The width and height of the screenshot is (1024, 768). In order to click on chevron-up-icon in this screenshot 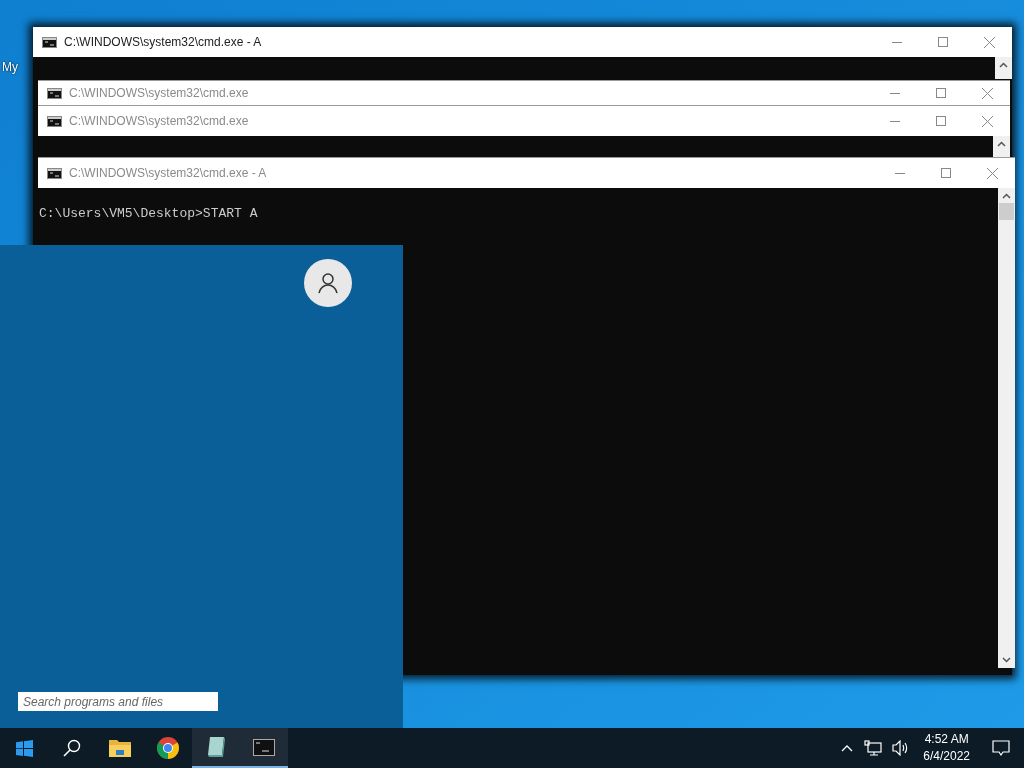, I will do `click(847, 748)`.